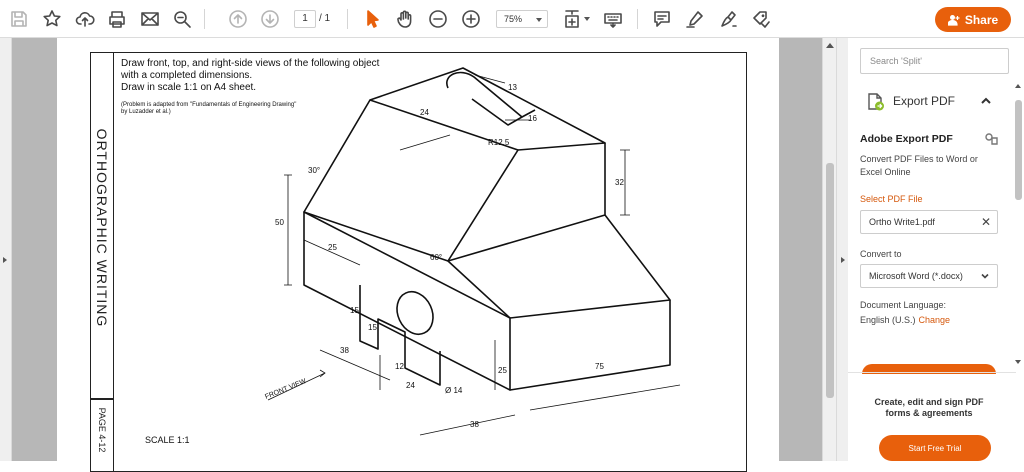  I want to click on email-icon, so click(150, 19).